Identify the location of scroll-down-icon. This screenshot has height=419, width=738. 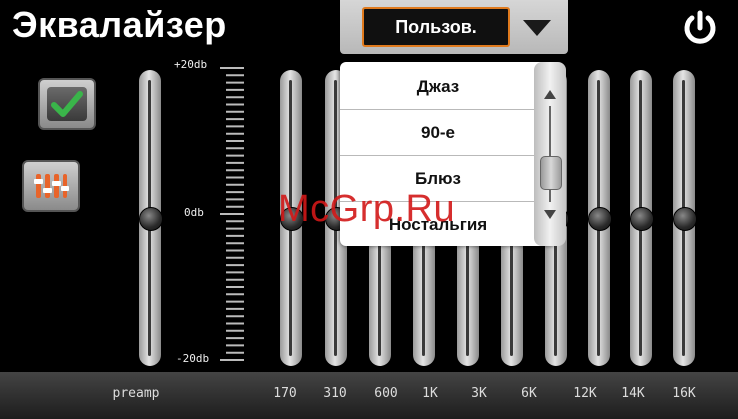
(550, 214).